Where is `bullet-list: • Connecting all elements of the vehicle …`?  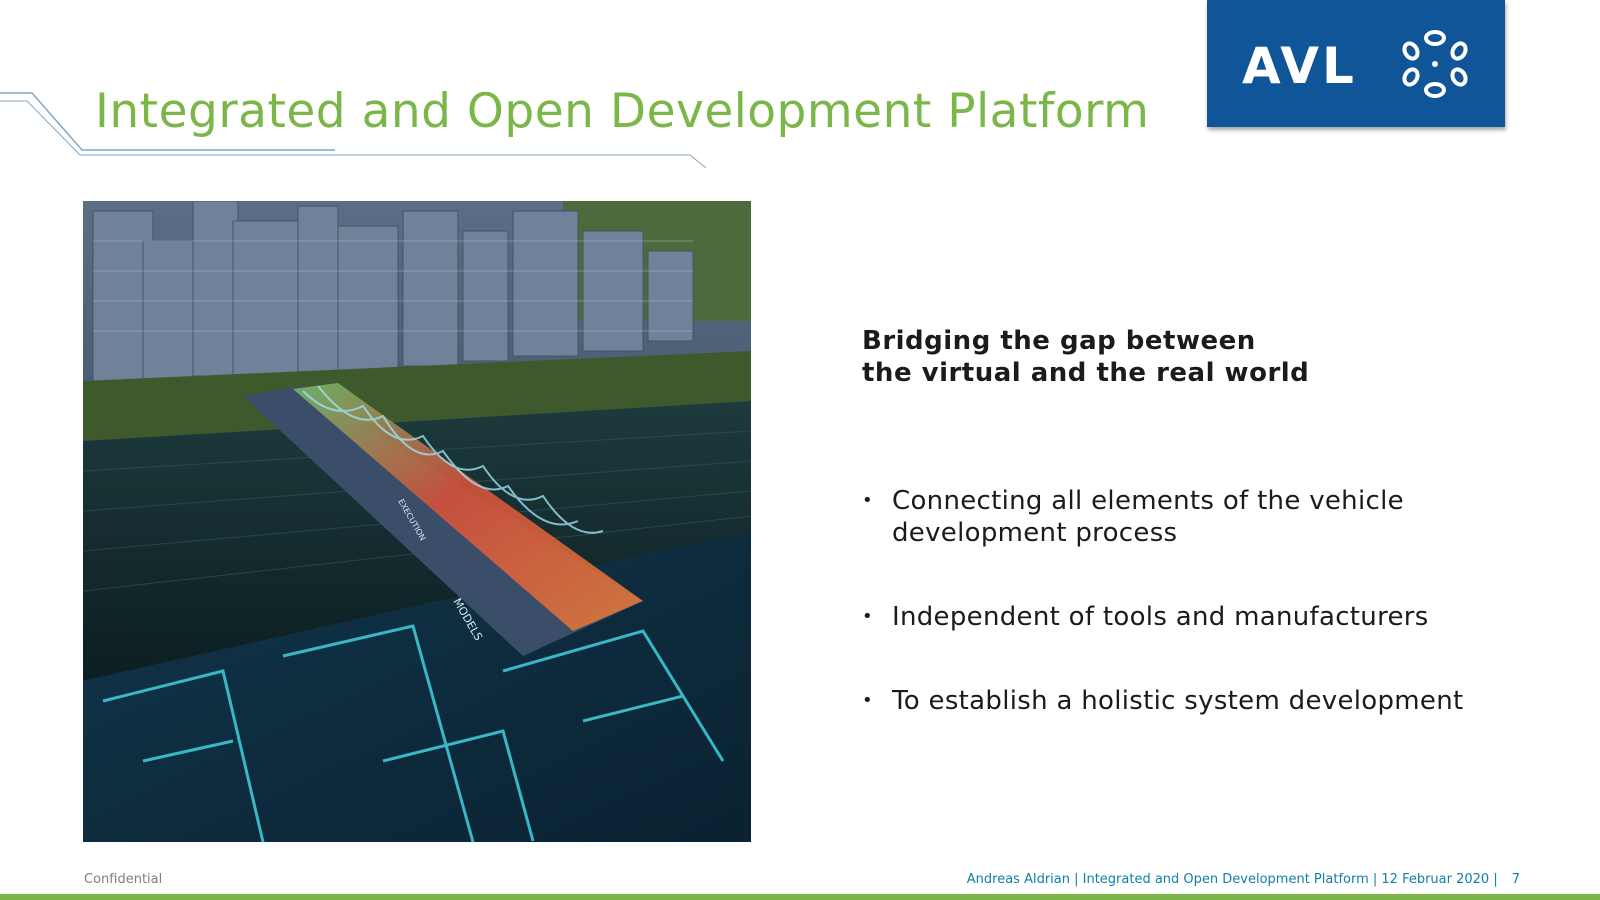
bullet-list: • Connecting all elements of the vehicle … is located at coordinates (1212, 601).